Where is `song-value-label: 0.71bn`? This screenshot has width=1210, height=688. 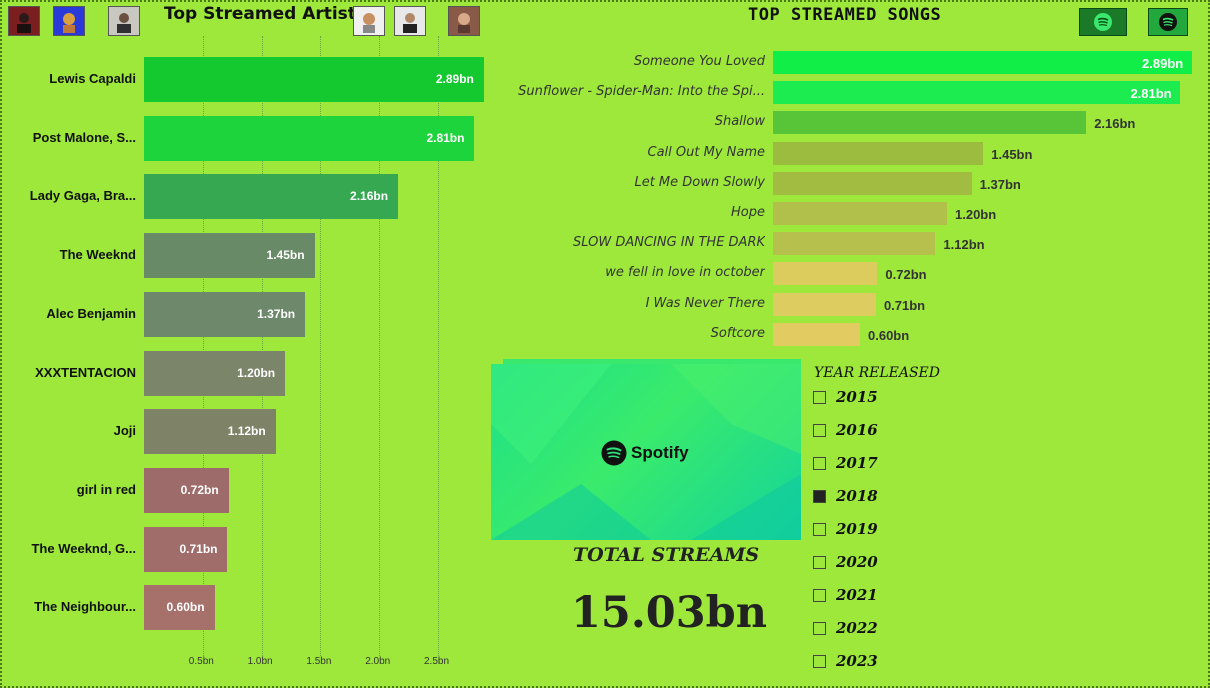 song-value-label: 0.71bn is located at coordinates (904, 305).